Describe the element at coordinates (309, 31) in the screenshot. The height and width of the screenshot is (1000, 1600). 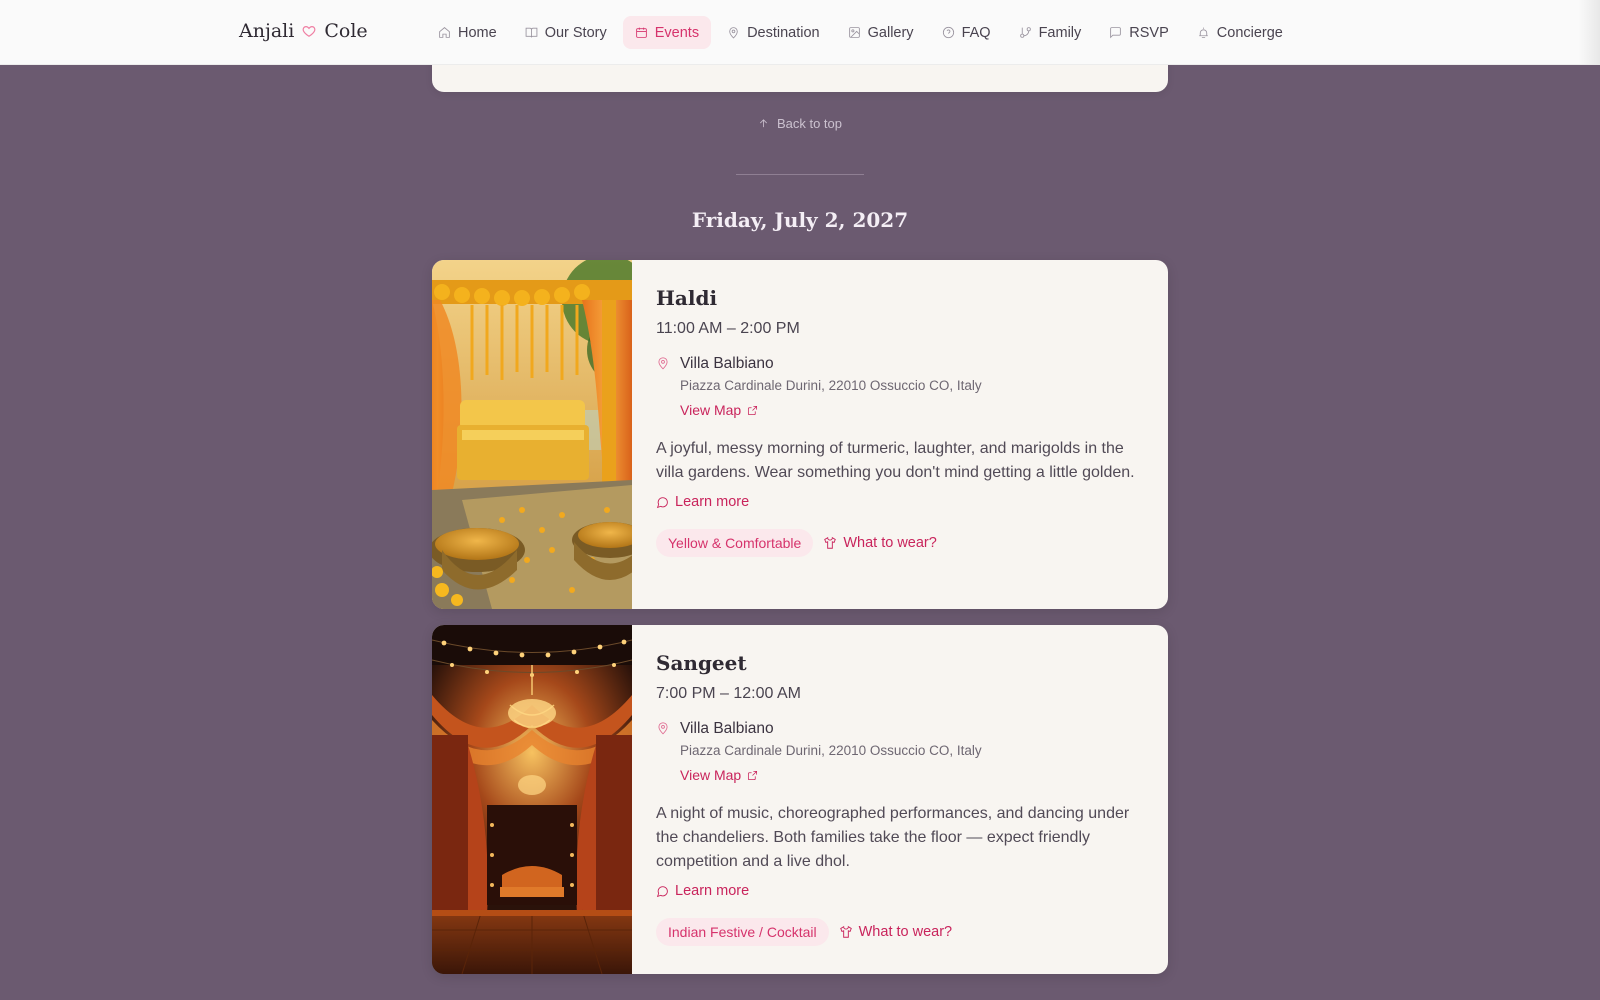
I see `heart-icon` at that location.